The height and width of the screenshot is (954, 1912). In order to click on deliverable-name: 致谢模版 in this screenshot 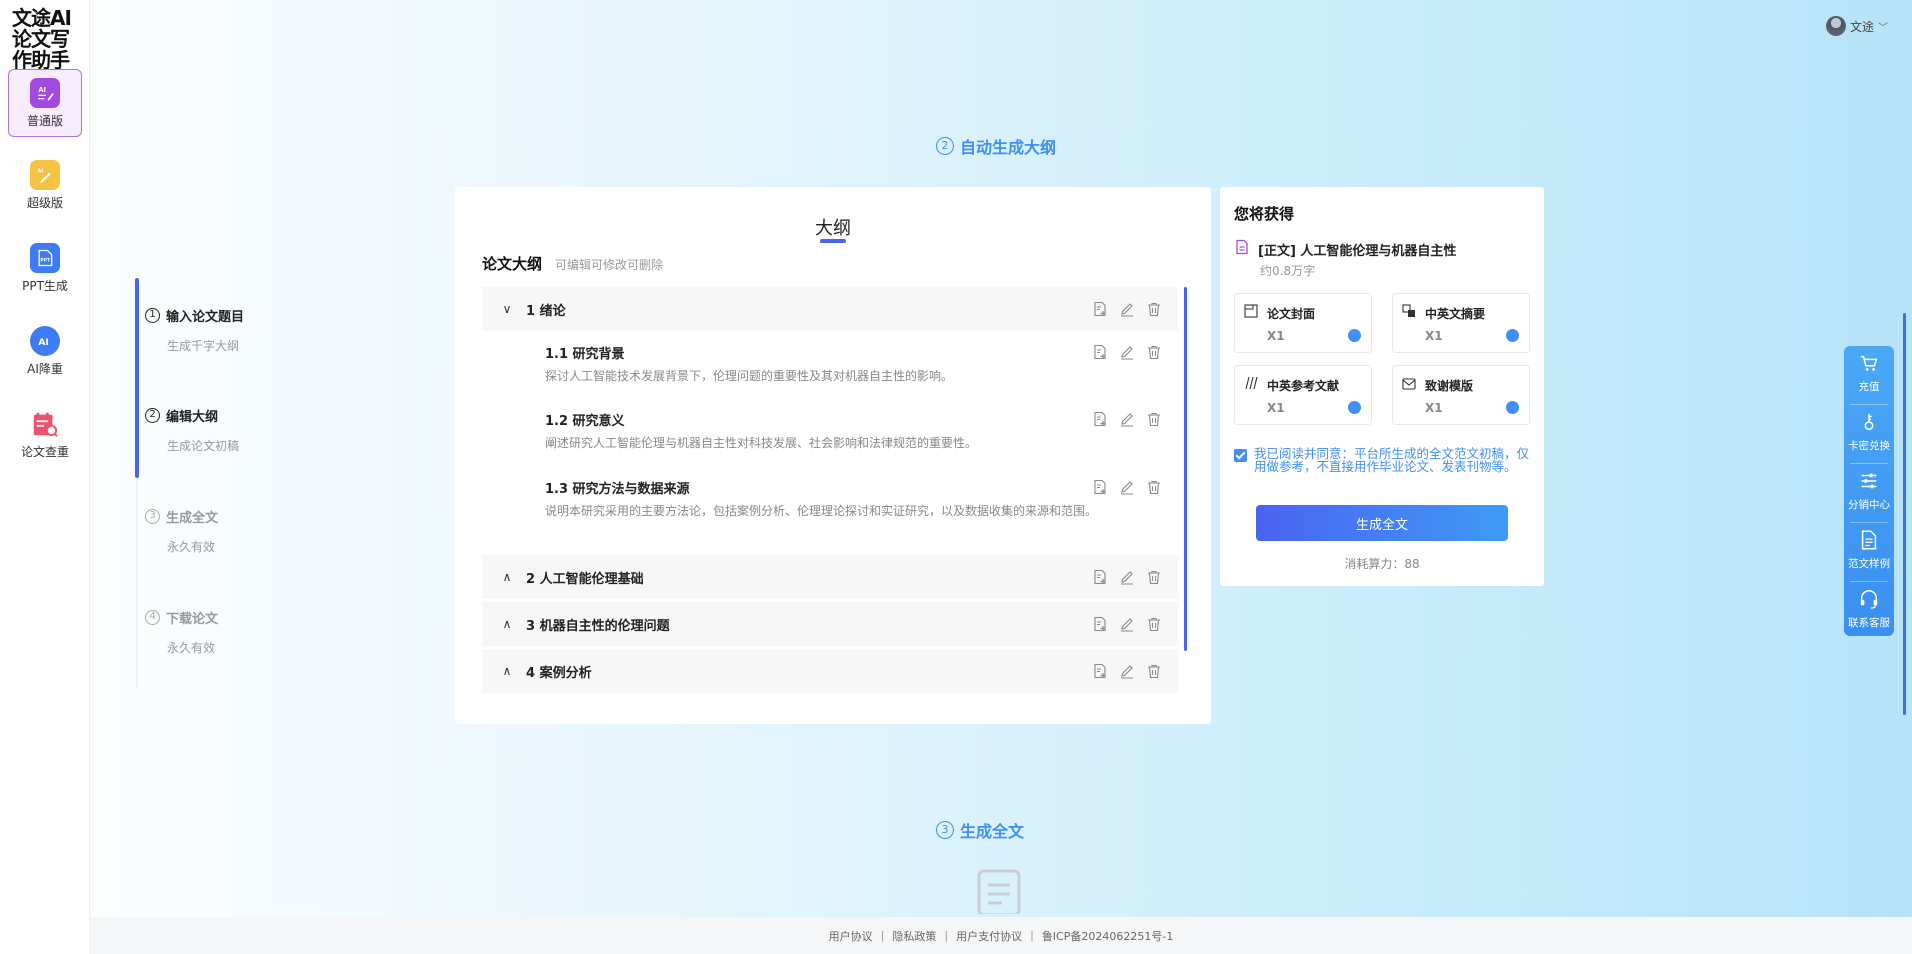, I will do `click(1449, 386)`.